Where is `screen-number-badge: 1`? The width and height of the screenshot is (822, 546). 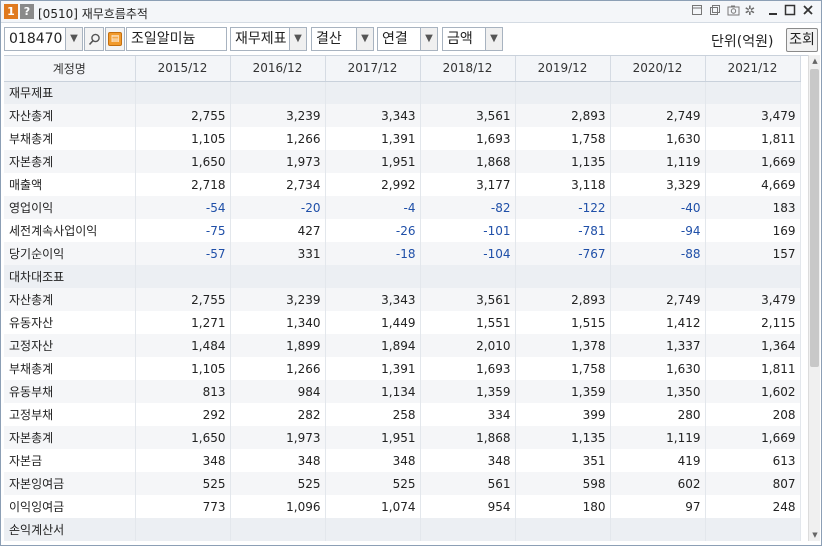 screen-number-badge: 1 is located at coordinates (11, 11).